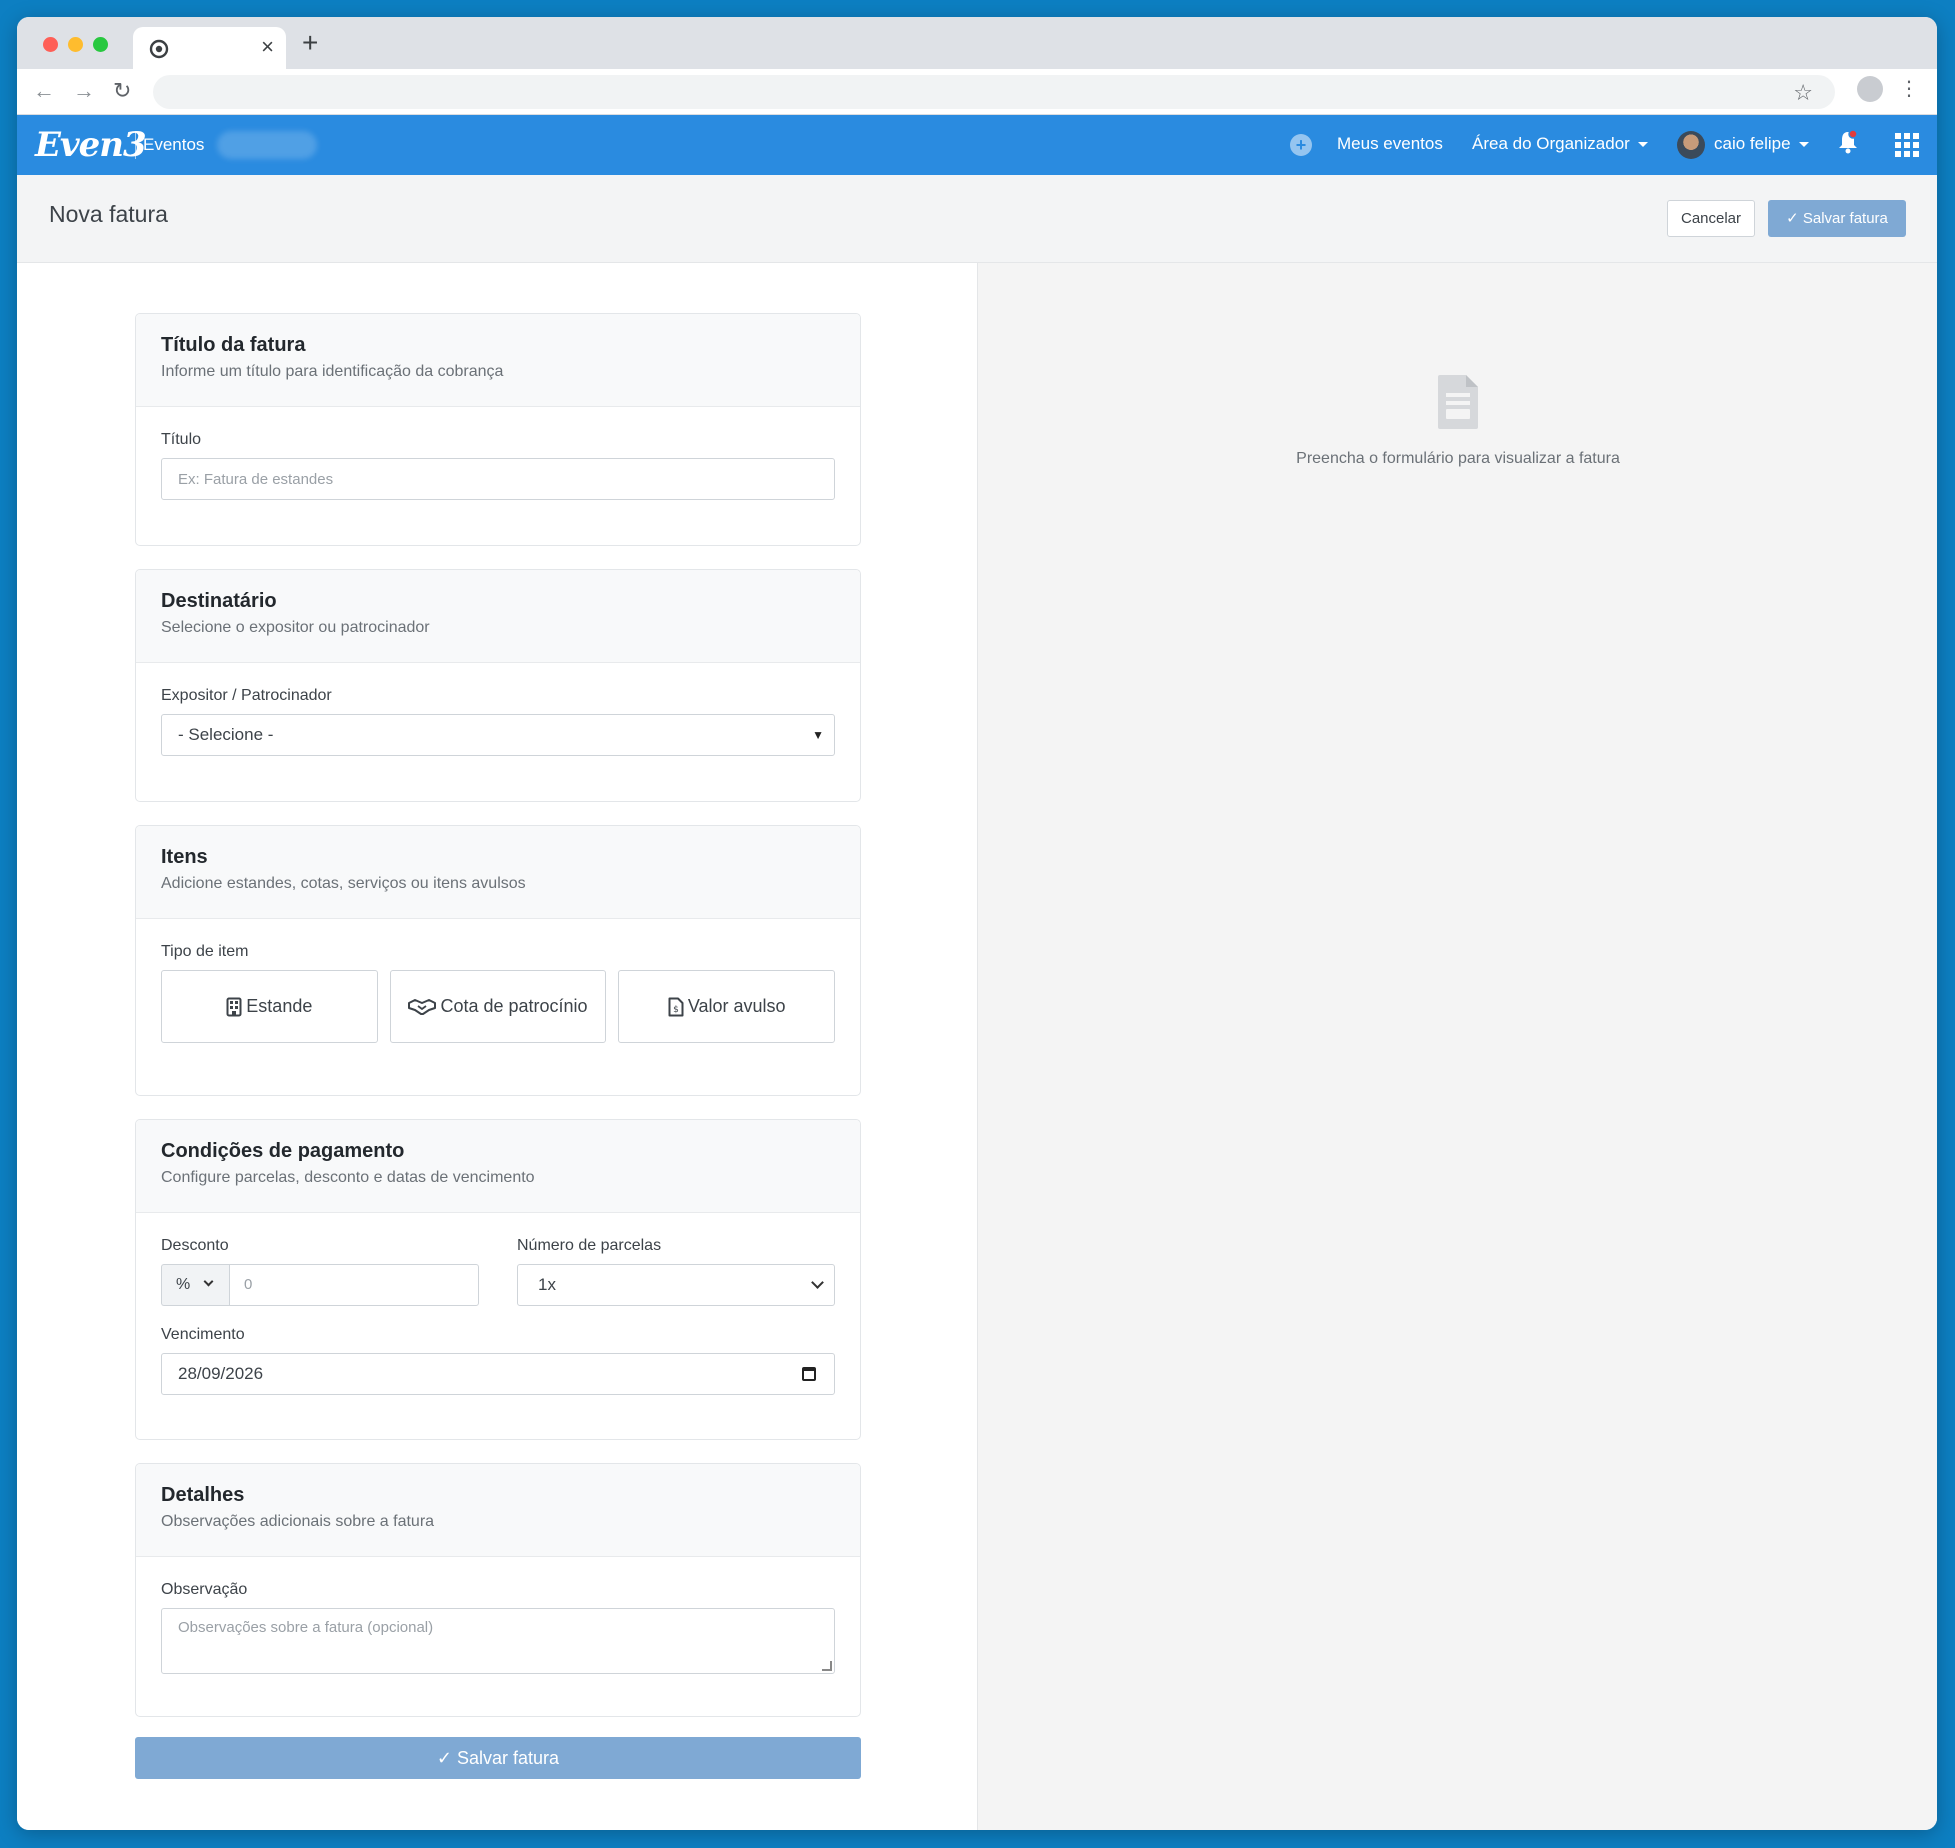  What do you see at coordinates (1907, 145) in the screenshot?
I see `apps-grid-icon` at bounding box center [1907, 145].